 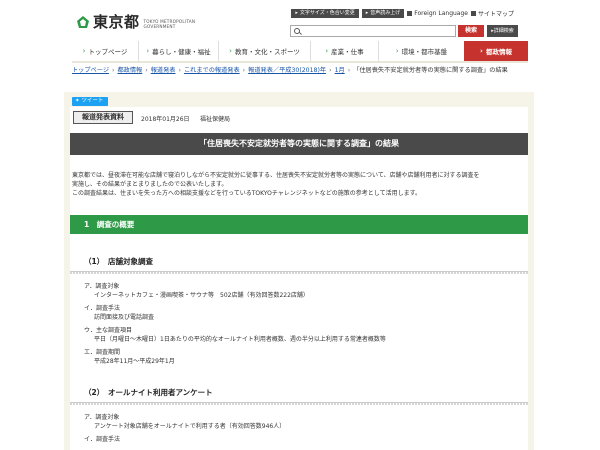 What do you see at coordinates (165, 119) in the screenshot?
I see `press-date: 2018年01月26日` at bounding box center [165, 119].